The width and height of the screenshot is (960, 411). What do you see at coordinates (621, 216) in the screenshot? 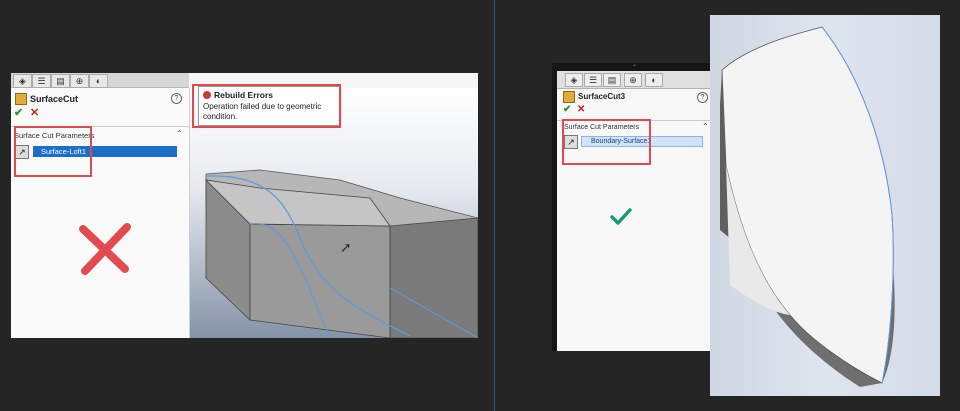
I see `success-check-mark` at bounding box center [621, 216].